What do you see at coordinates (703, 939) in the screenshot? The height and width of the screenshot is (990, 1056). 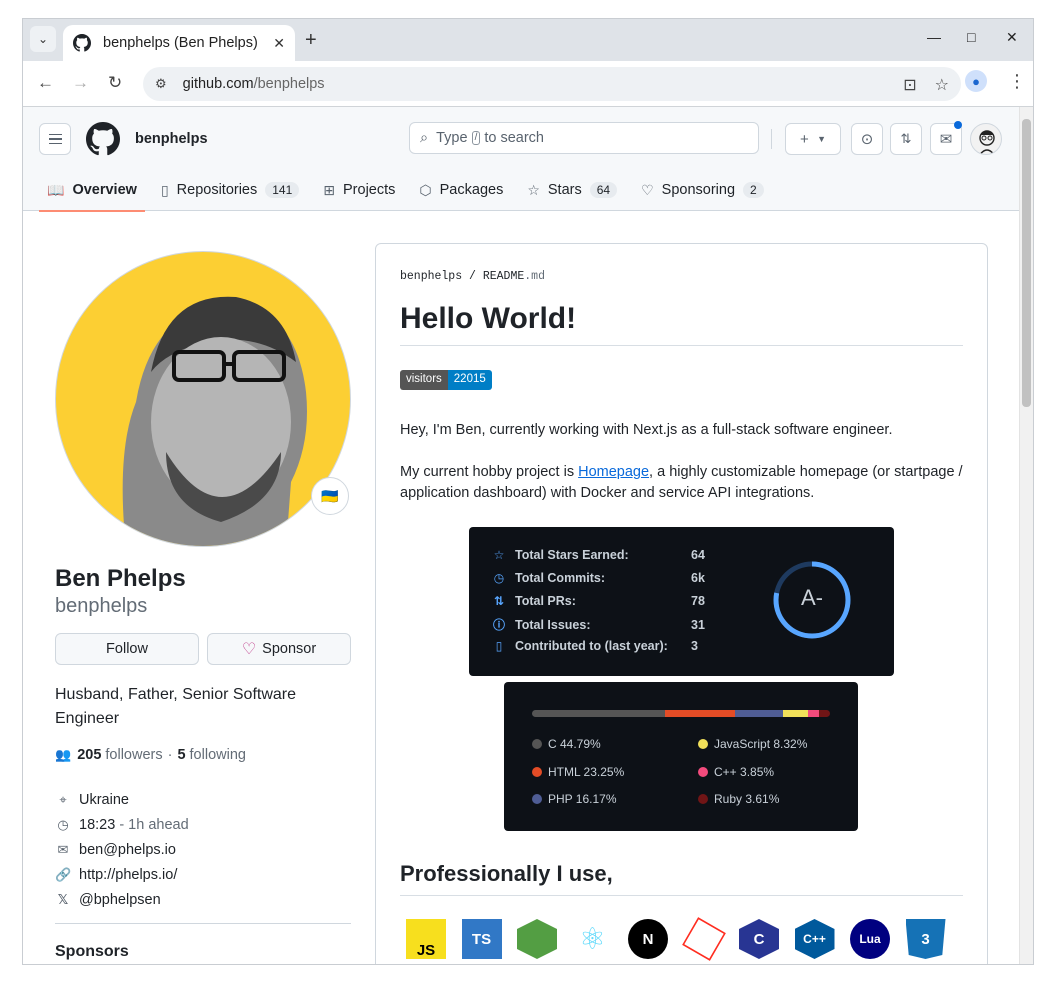 I see `laravel-icon` at bounding box center [703, 939].